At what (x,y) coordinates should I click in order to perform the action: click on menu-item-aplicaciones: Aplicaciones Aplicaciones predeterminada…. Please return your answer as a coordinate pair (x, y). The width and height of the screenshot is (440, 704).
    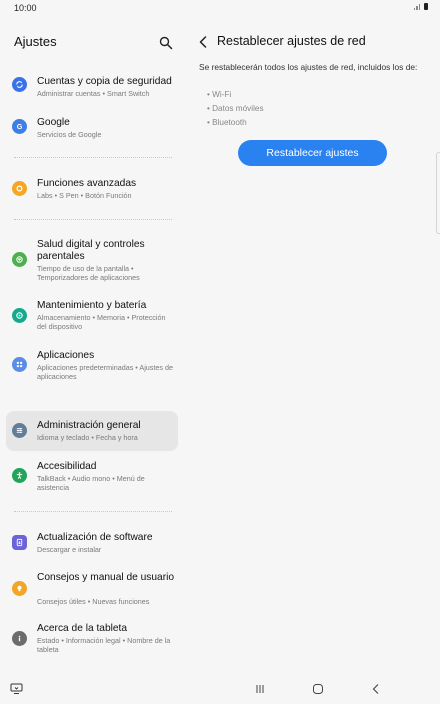
    Looking at the image, I should click on (92, 366).